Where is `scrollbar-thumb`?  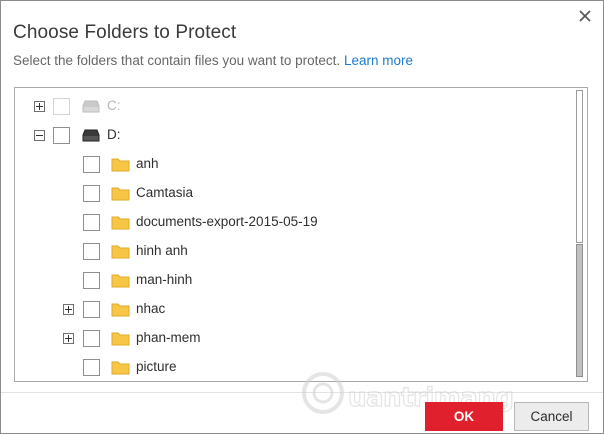 scrollbar-thumb is located at coordinates (579, 310).